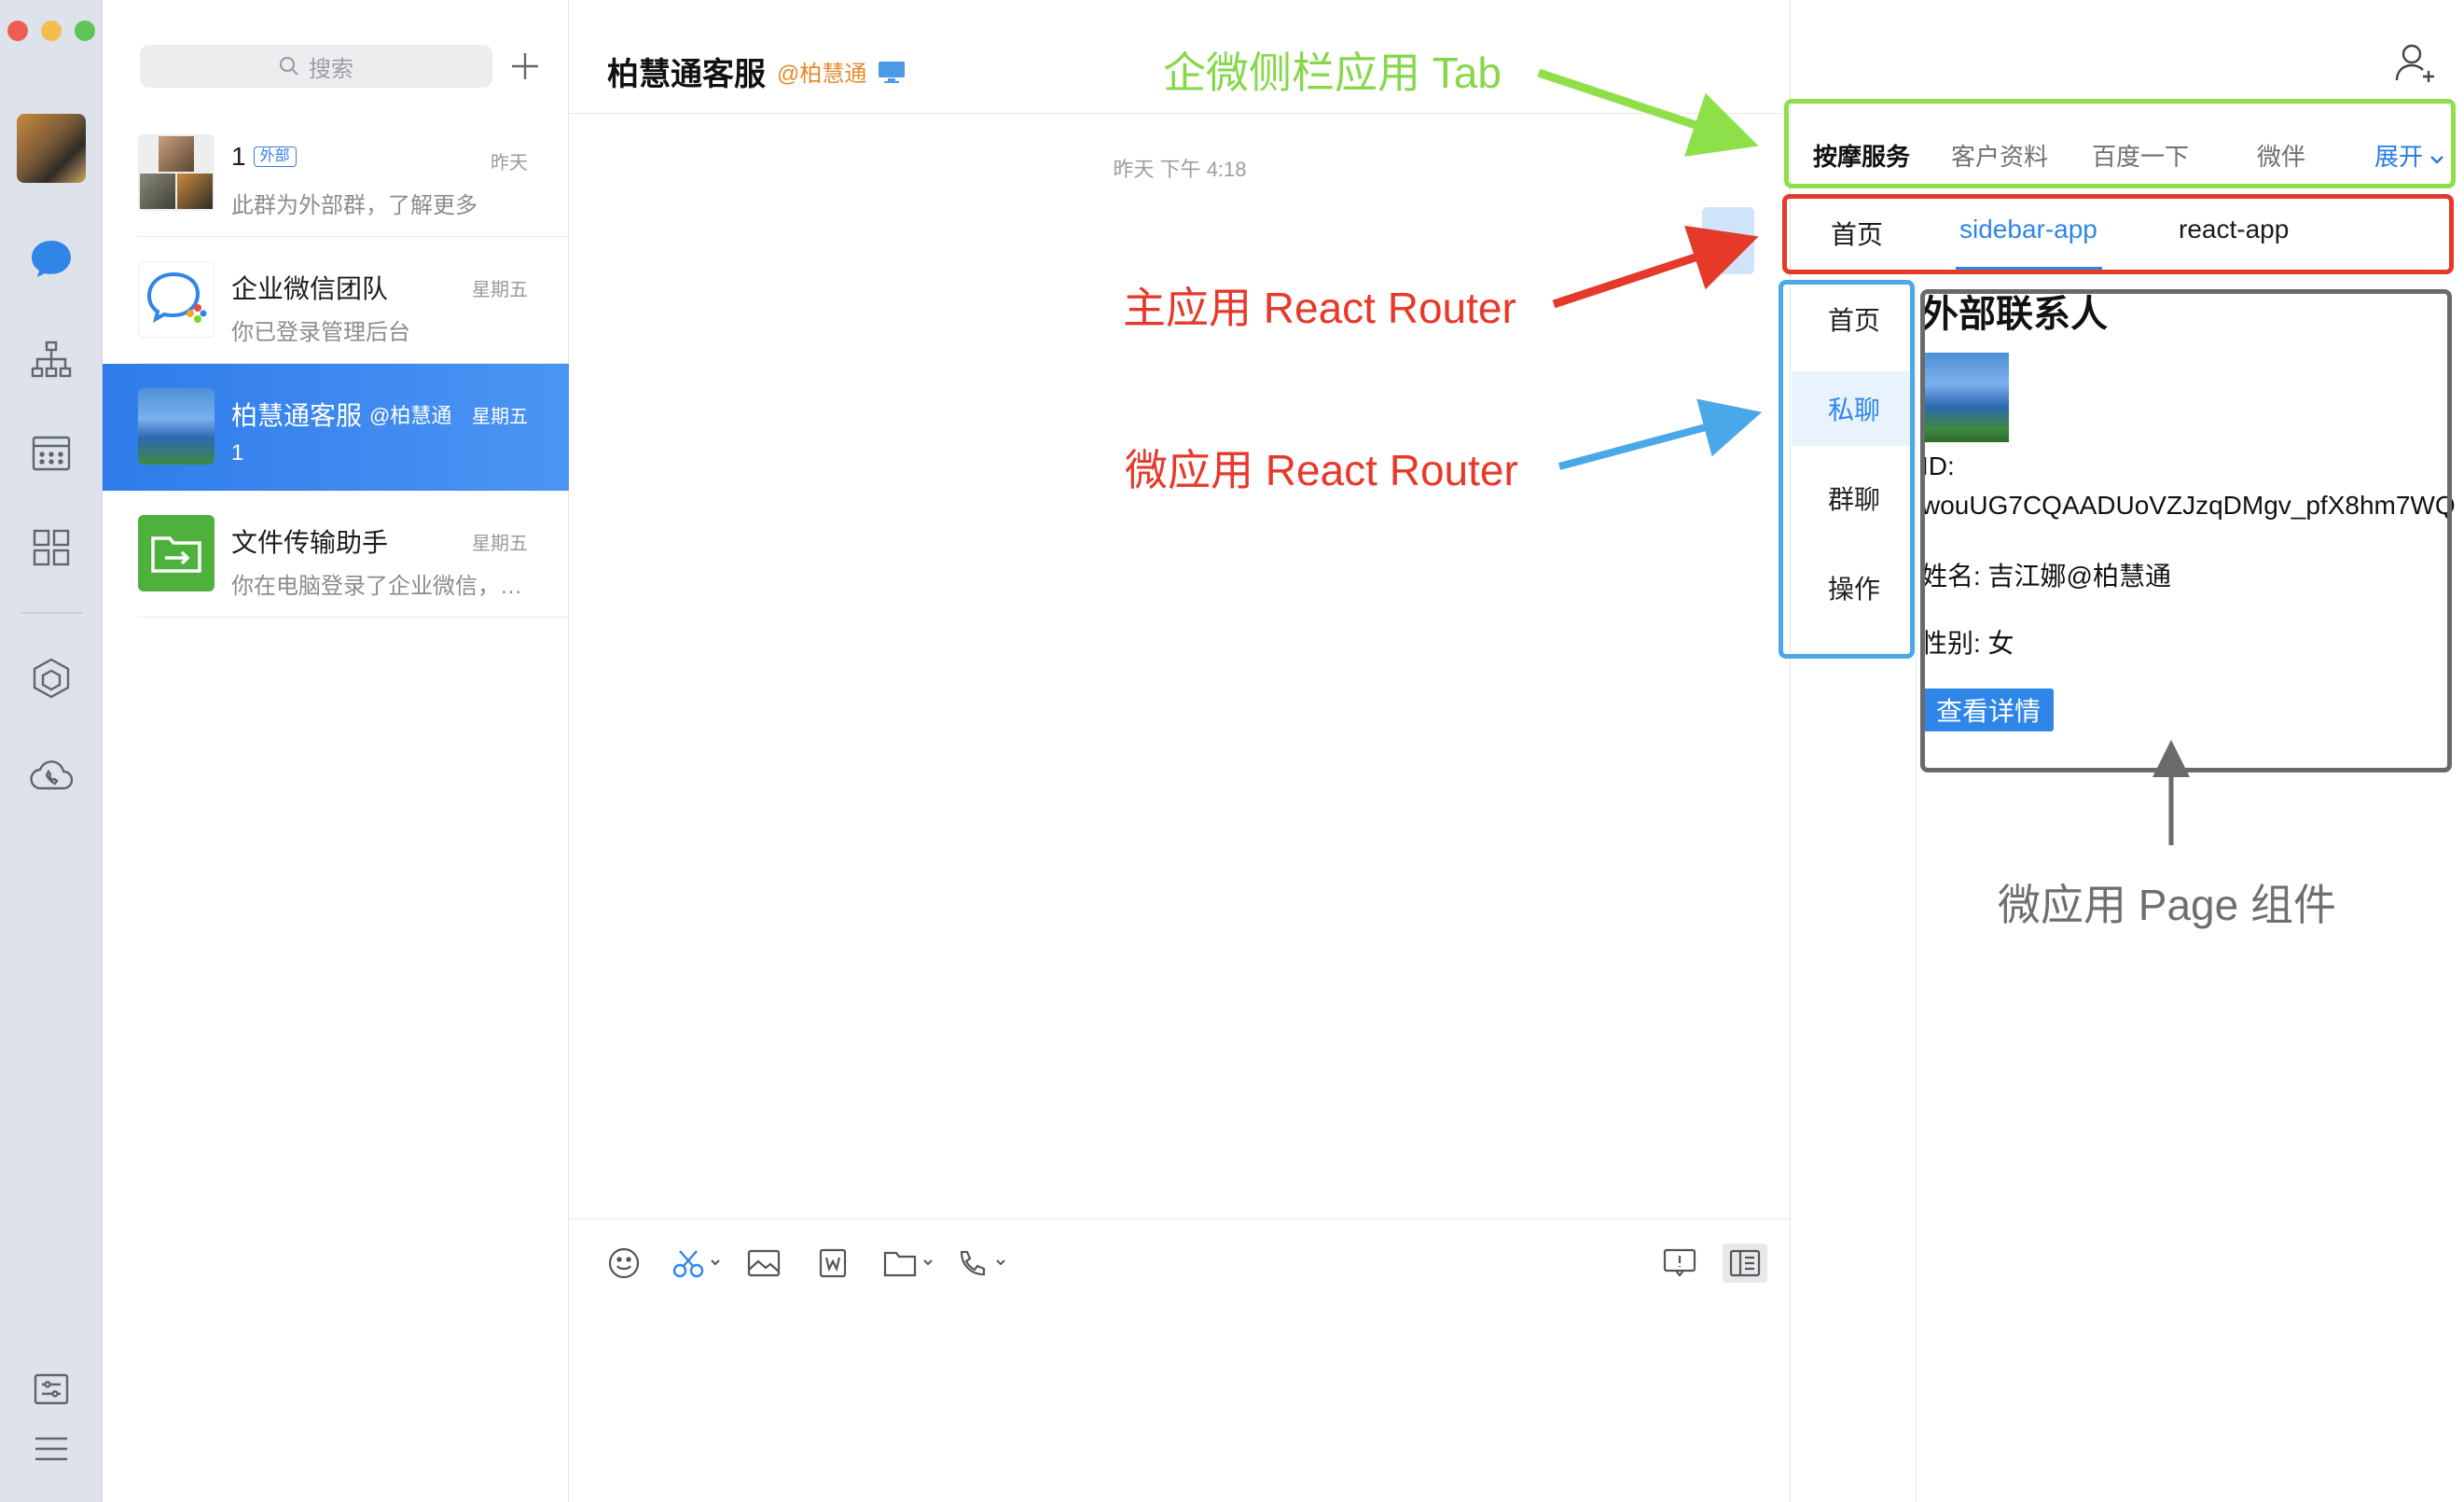  What do you see at coordinates (85, 31) in the screenshot?
I see `window-zoom-button` at bounding box center [85, 31].